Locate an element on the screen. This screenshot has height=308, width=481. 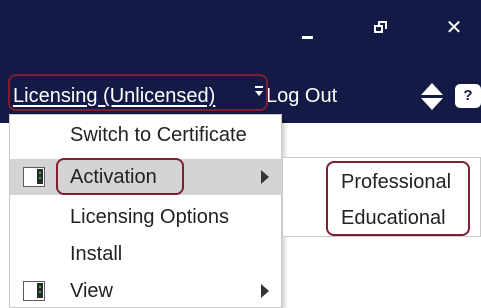
logout-menu: Log Out is located at coordinates (301, 96).